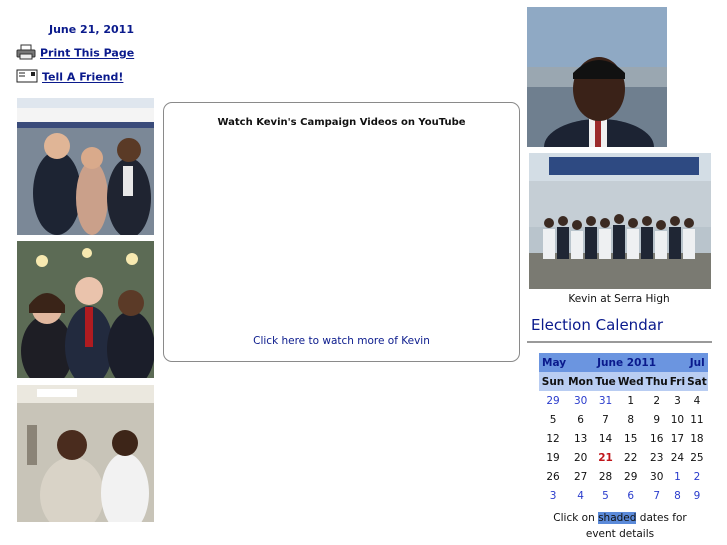  Describe the element at coordinates (341, 122) in the screenshot. I see `video-title: Watch Kevin's Campaign Videos on YouTube` at that location.